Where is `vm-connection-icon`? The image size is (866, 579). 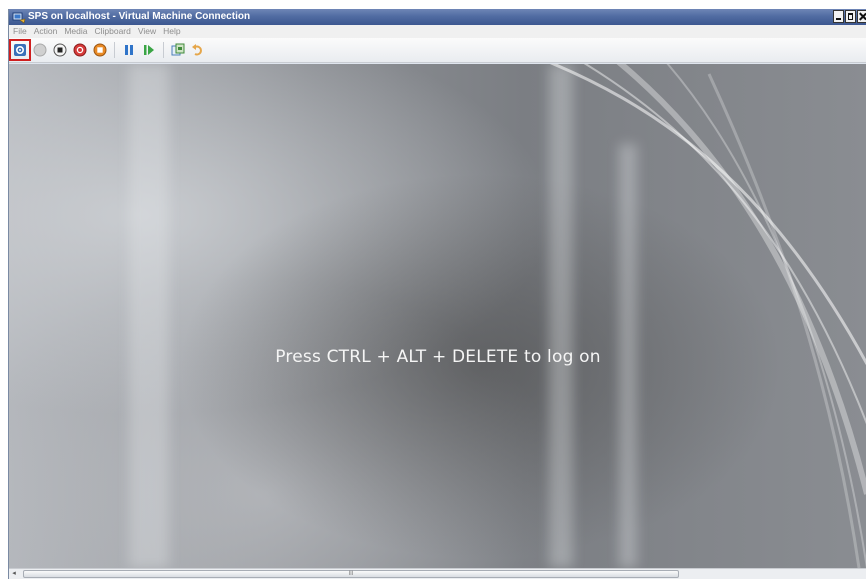
vm-connection-icon is located at coordinates (19, 18).